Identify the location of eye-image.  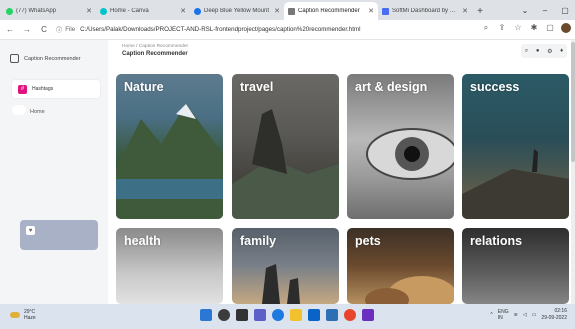
(410, 154).